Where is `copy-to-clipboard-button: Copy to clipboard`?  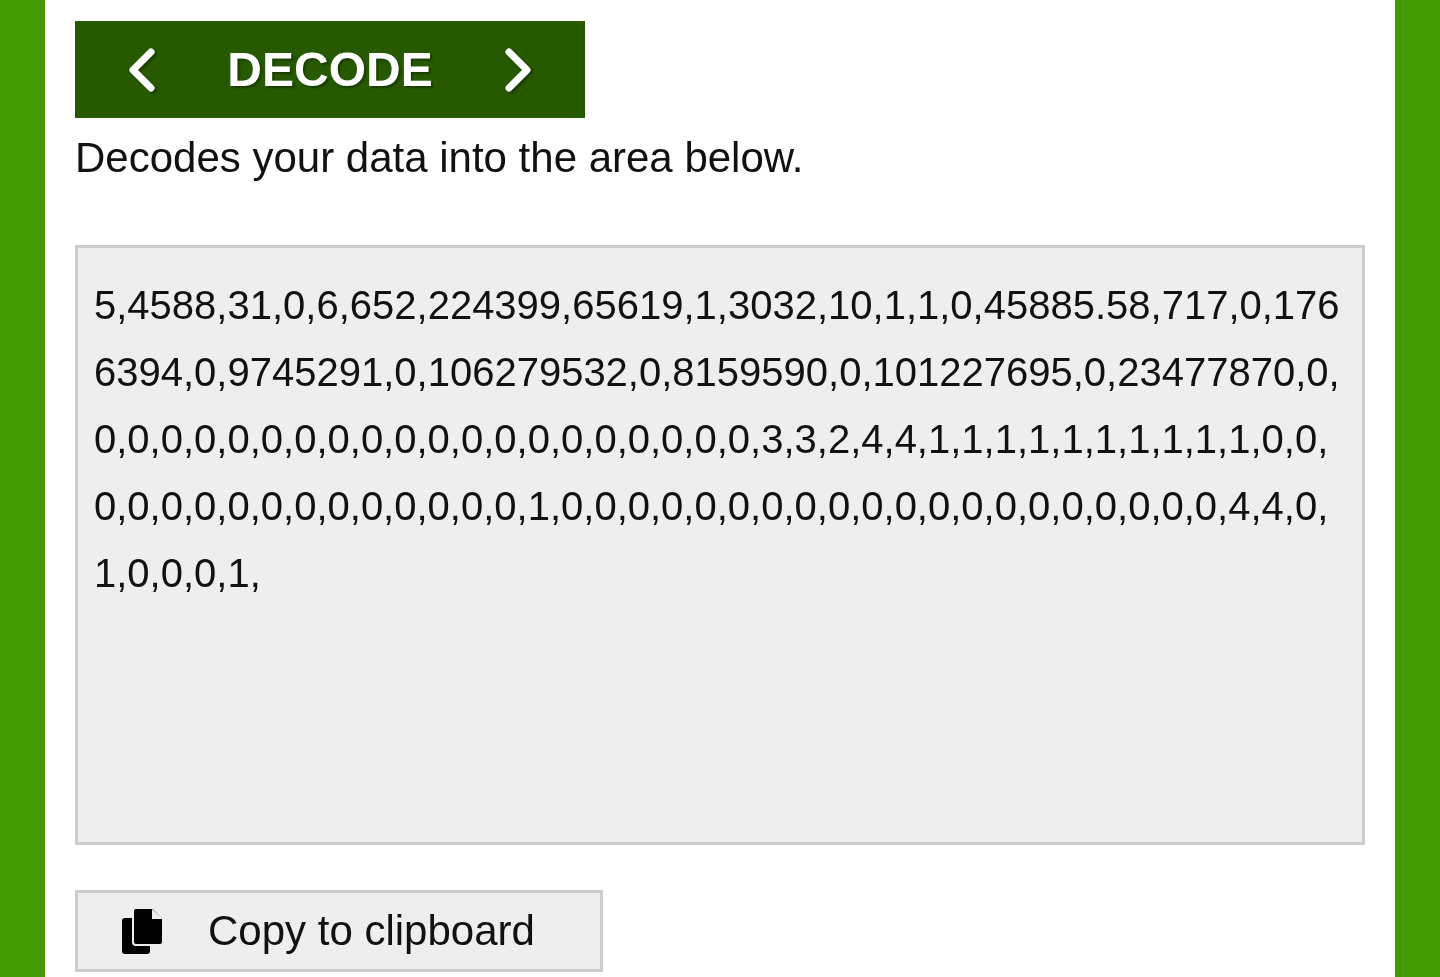 copy-to-clipboard-button: Copy to clipboard is located at coordinates (339, 931).